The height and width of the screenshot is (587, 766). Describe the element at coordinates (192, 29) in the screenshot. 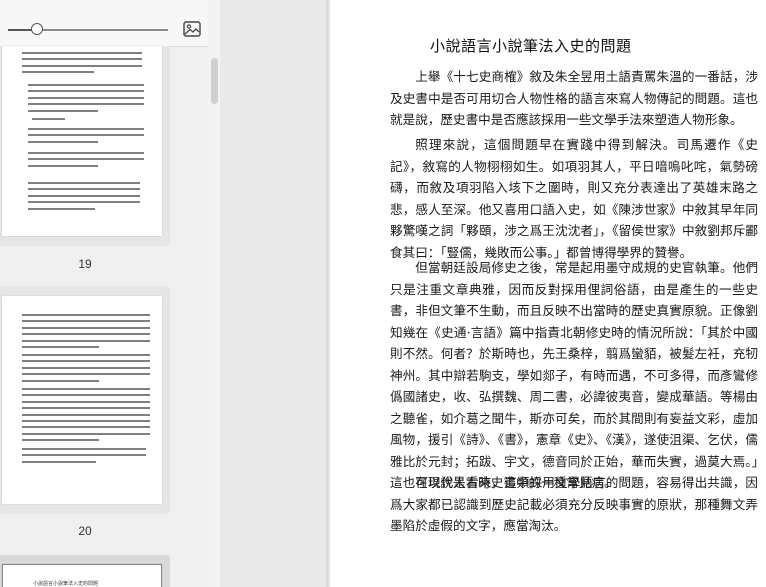

I see `image-icon` at that location.